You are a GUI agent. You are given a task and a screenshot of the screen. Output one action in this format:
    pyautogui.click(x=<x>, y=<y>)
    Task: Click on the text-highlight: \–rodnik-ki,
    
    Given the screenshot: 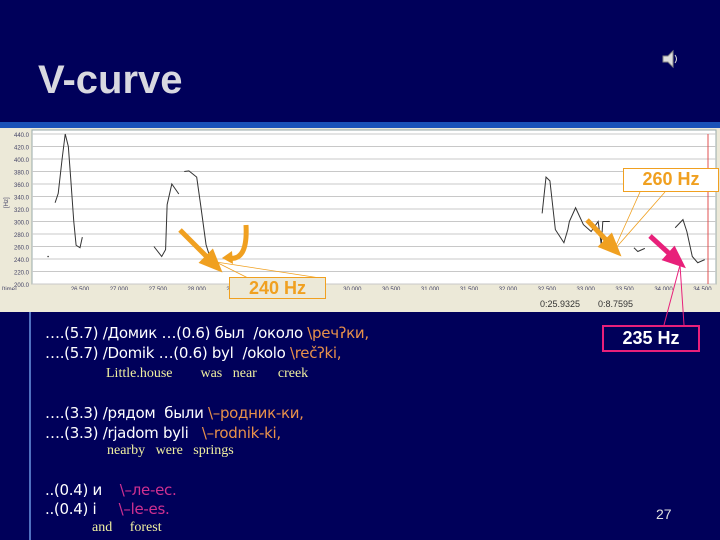 What is the action you would take?
    pyautogui.click(x=241, y=433)
    